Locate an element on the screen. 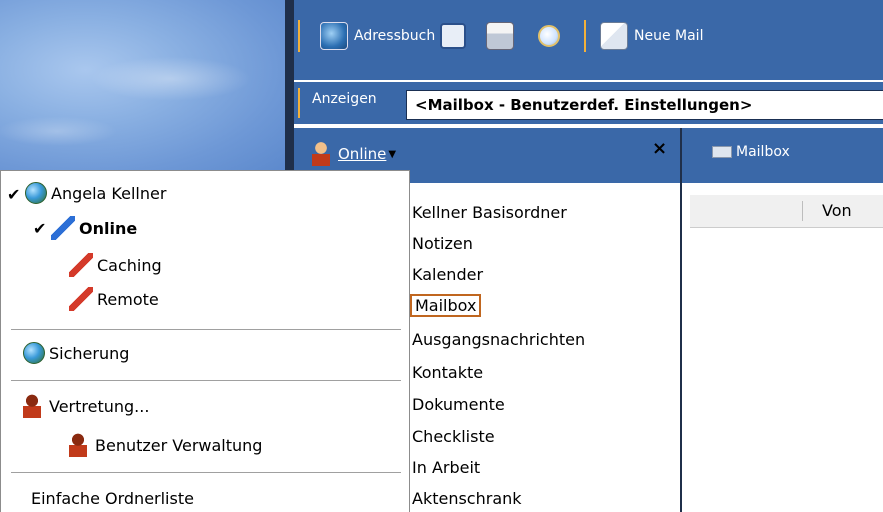 The height and width of the screenshot is (512, 883). mailbox-icon is located at coordinates (722, 152).